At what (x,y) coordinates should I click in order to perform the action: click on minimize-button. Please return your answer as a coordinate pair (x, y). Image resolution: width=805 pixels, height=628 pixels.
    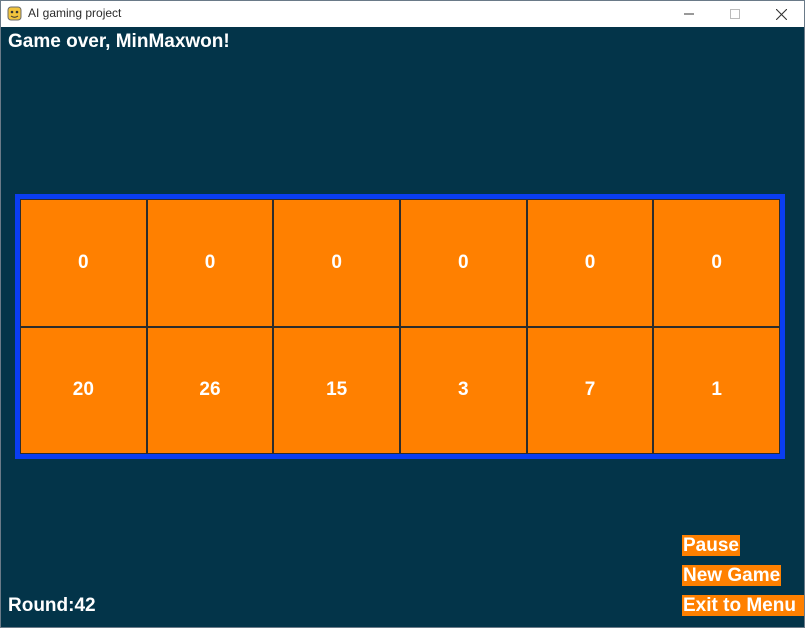
    Looking at the image, I should click on (689, 14).